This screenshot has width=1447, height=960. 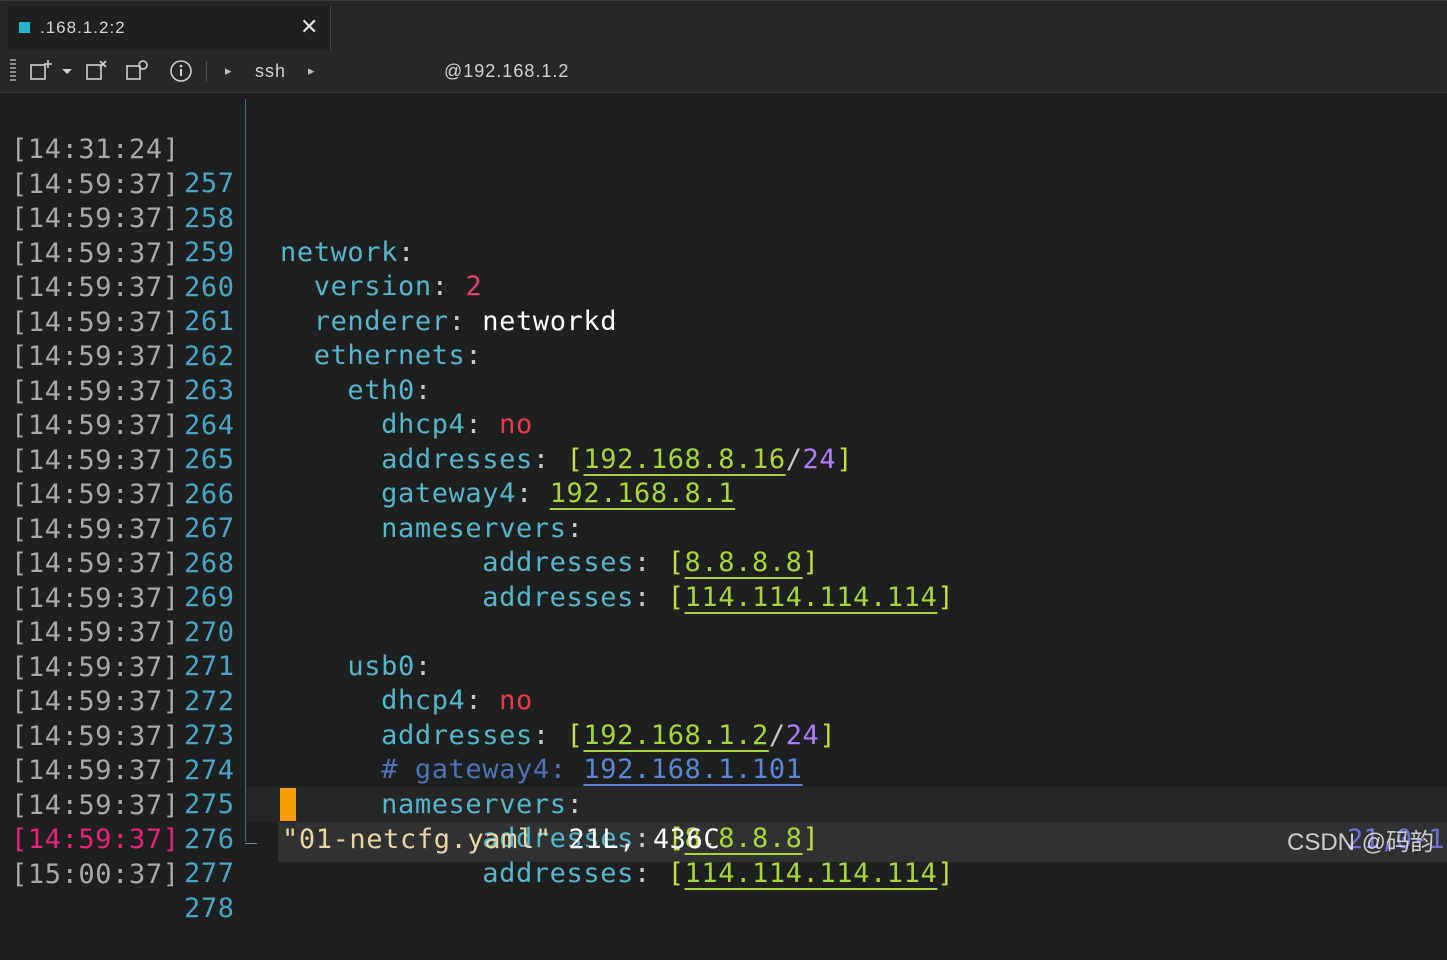 I want to click on watermark: CSDN @码韵, so click(x=1361, y=842).